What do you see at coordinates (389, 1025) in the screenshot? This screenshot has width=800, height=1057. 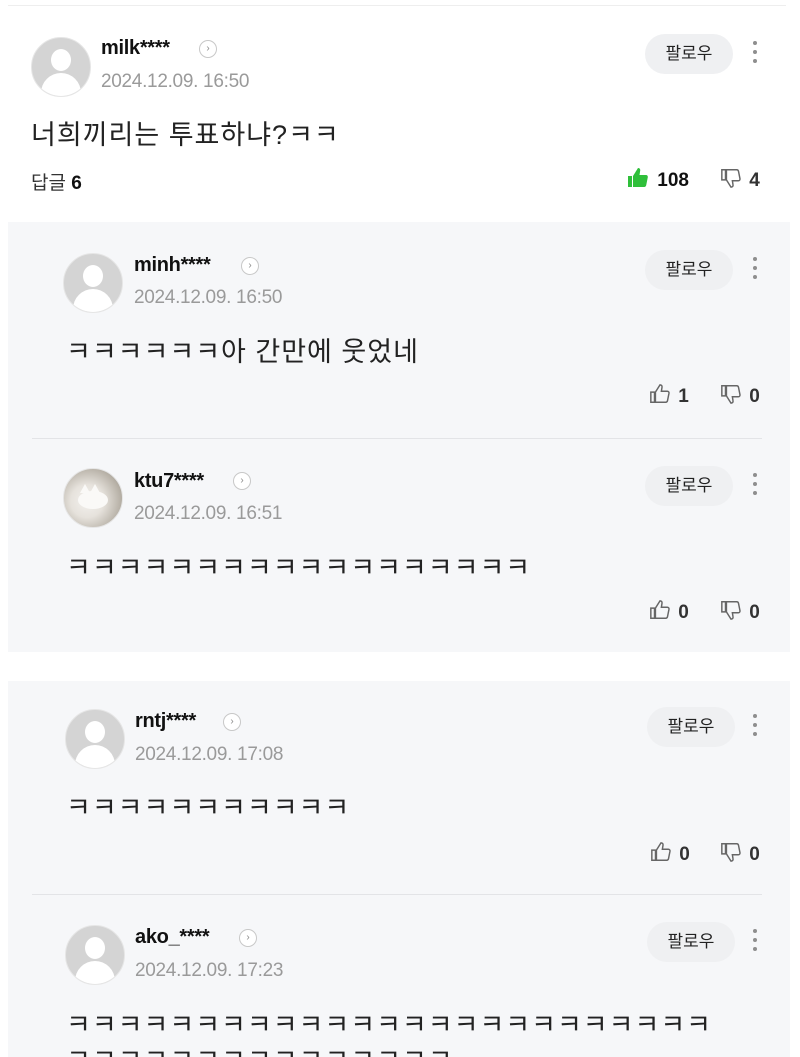 I see `reply-text: ㅋㅋㅋㅋㅋㅋㅋㅋㅋㅋㅋㅋㅋㅋㅋㅋㅋㅋㅋㅋㅋㅋㅋㅋㅋ` at bounding box center [389, 1025].